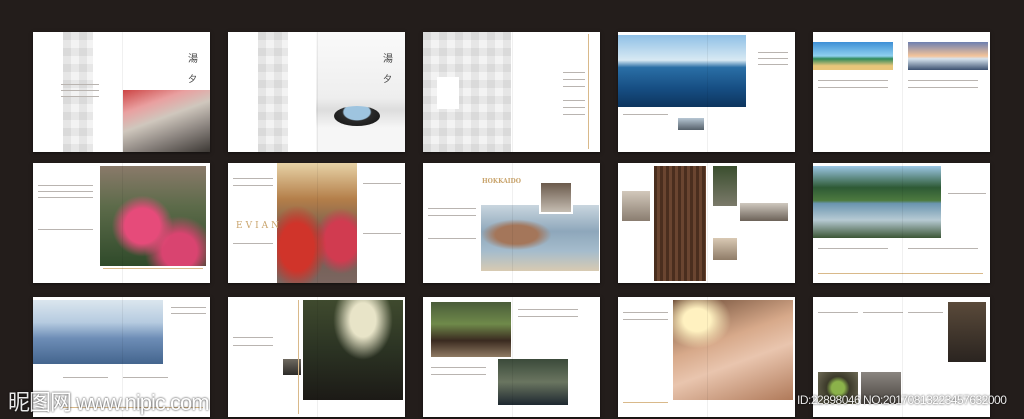  What do you see at coordinates (98, 332) in the screenshot?
I see `mountain-photo` at bounding box center [98, 332].